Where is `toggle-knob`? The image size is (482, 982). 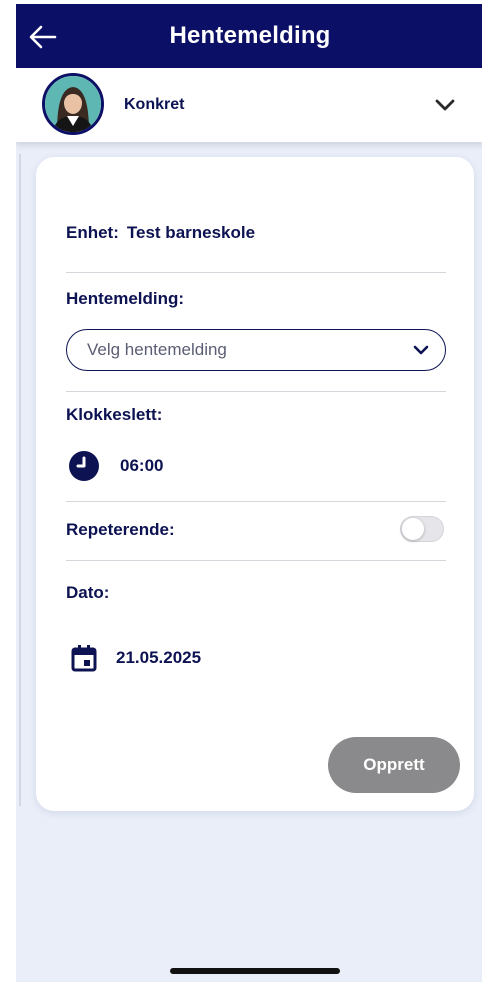 toggle-knob is located at coordinates (413, 529).